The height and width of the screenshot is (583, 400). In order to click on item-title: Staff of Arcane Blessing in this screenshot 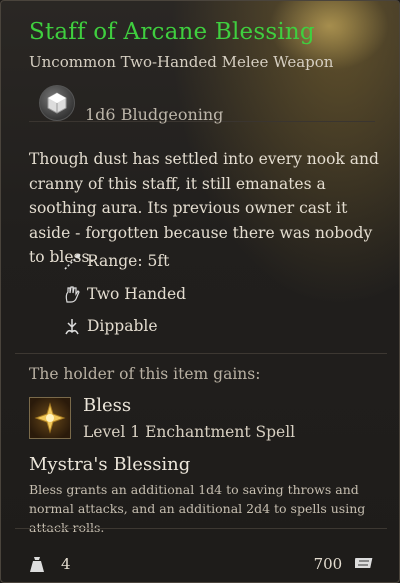, I will do `click(172, 32)`.